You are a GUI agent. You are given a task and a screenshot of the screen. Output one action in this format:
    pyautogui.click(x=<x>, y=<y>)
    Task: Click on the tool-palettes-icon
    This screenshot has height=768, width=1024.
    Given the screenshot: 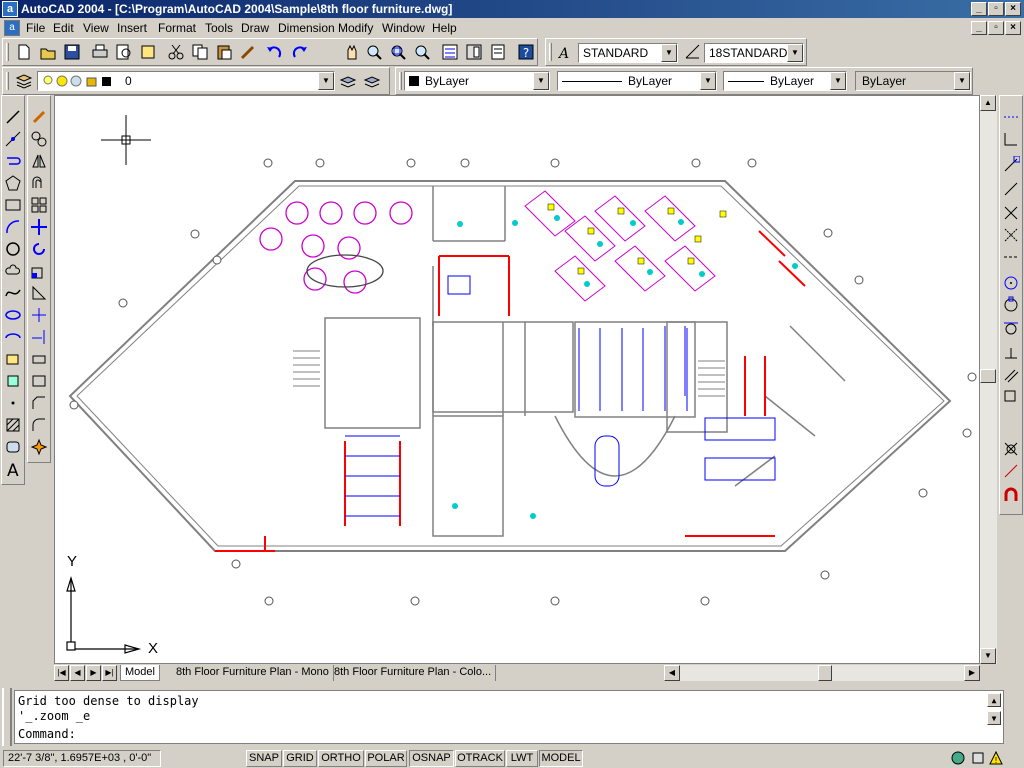 What is the action you would take?
    pyautogui.click(x=498, y=52)
    